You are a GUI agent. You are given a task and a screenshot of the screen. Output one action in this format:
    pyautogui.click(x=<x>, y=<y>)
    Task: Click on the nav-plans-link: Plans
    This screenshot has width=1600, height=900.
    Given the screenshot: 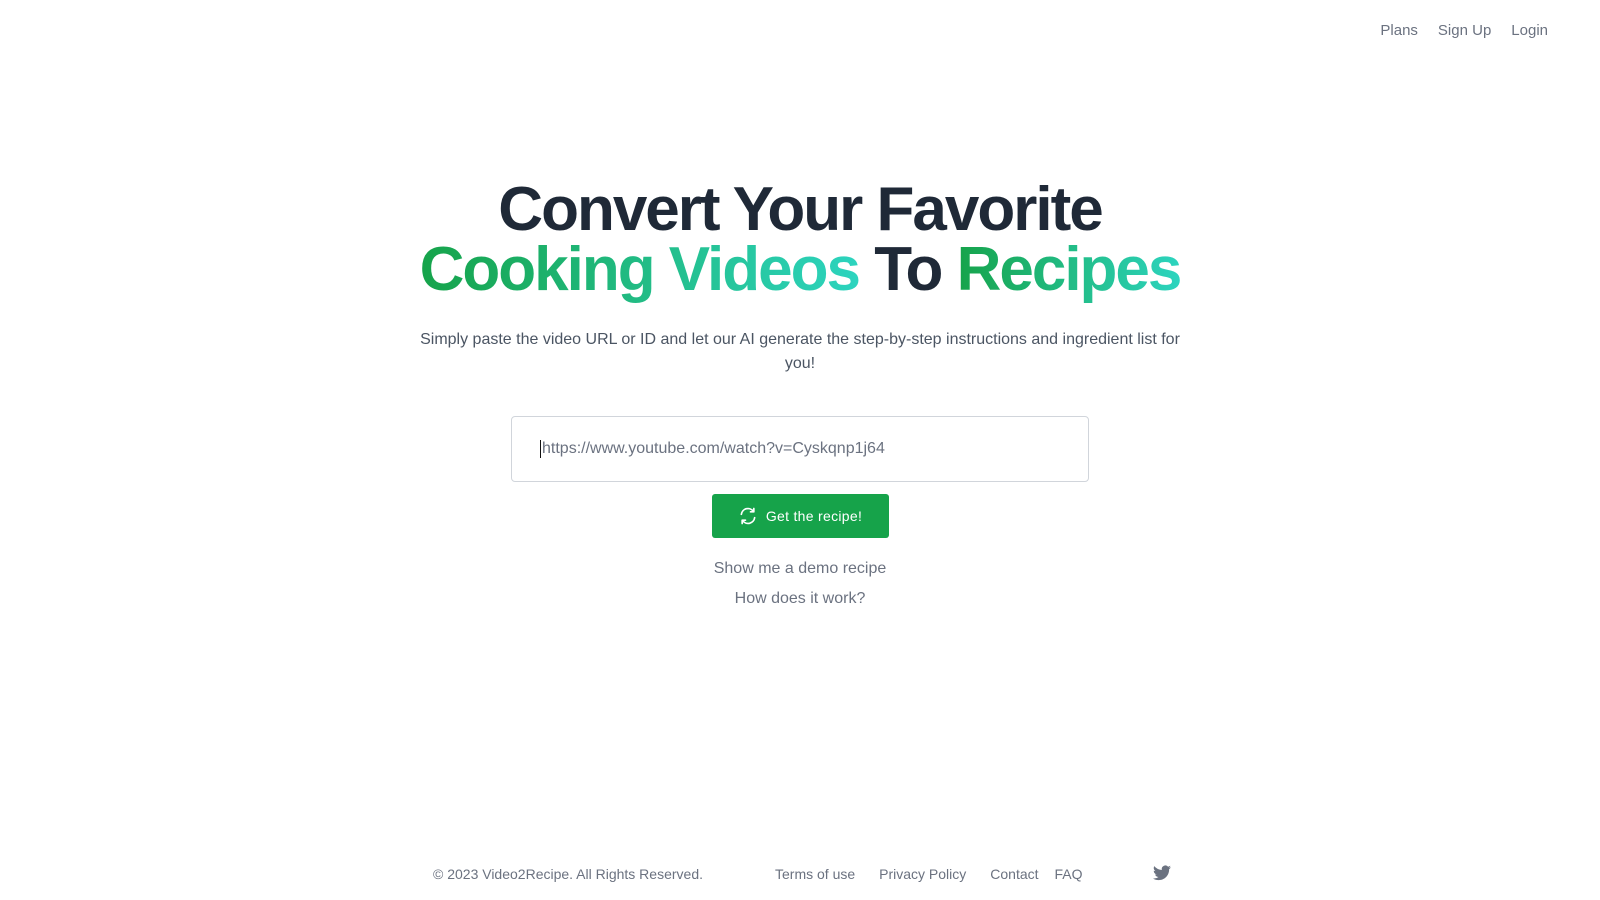 What is the action you would take?
    pyautogui.click(x=1399, y=30)
    